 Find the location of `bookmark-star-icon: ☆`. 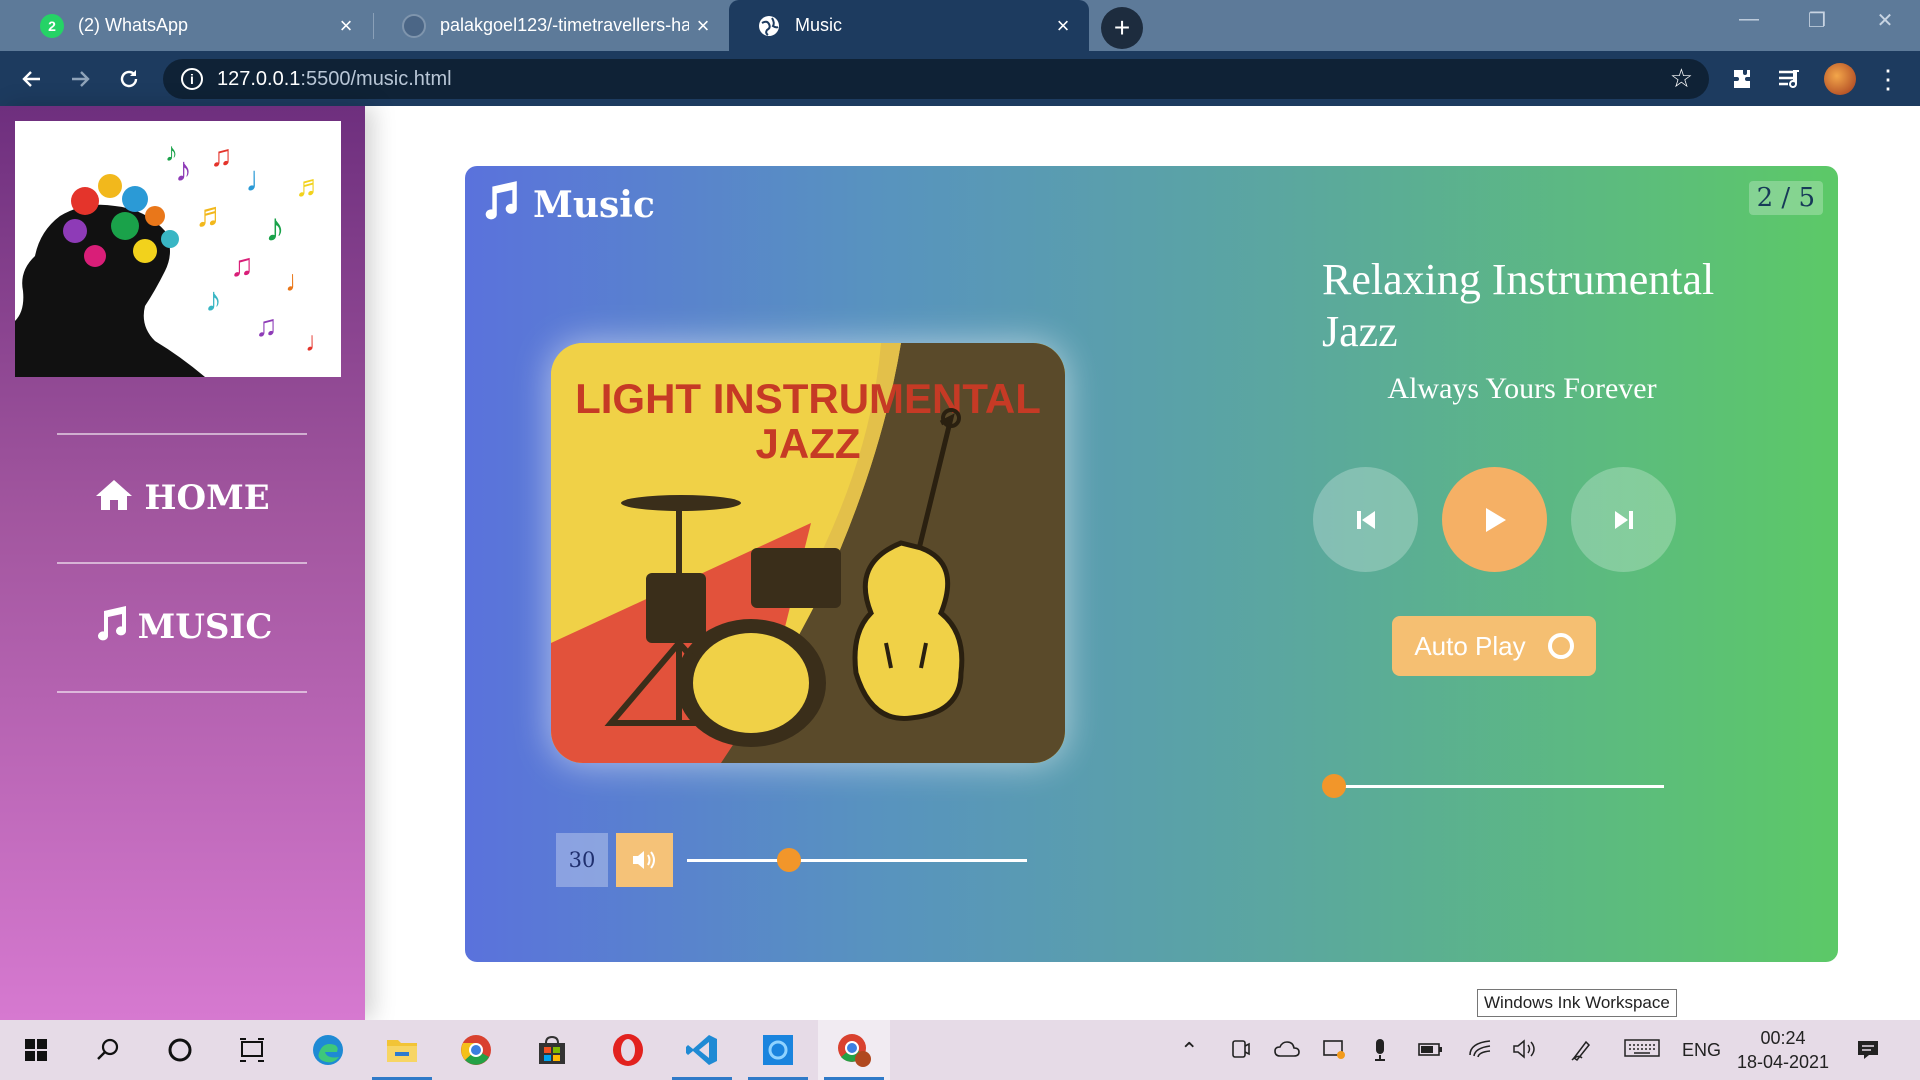

bookmark-star-icon: ☆ is located at coordinates (1681, 78).